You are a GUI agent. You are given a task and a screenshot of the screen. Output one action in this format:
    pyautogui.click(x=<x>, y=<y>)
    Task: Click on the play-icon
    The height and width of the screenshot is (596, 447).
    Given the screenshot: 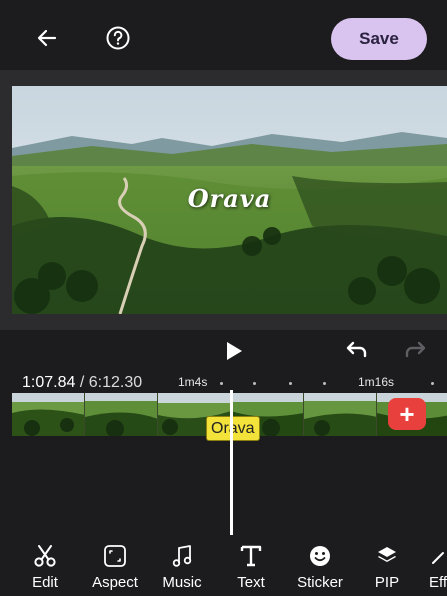 What is the action you would take?
    pyautogui.click(x=234, y=351)
    